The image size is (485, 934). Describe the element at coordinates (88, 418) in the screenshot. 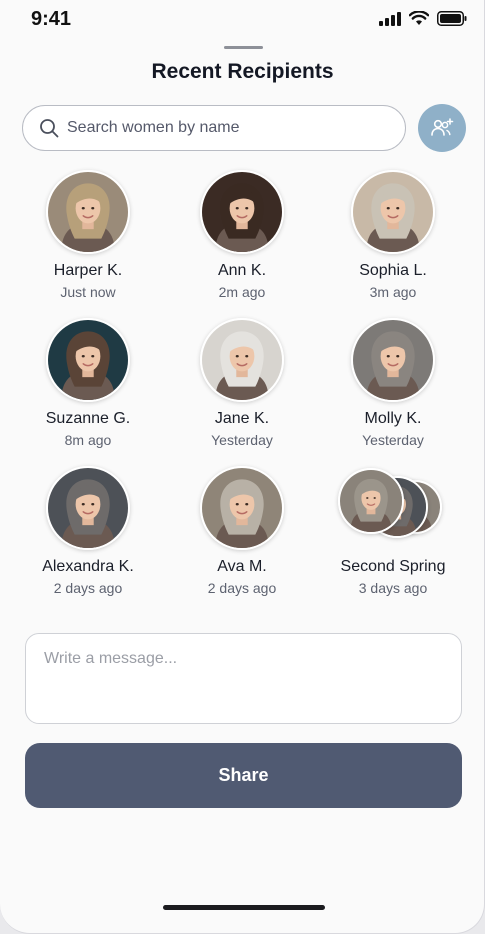

I see `recipient-name: Suzanne G.` at that location.